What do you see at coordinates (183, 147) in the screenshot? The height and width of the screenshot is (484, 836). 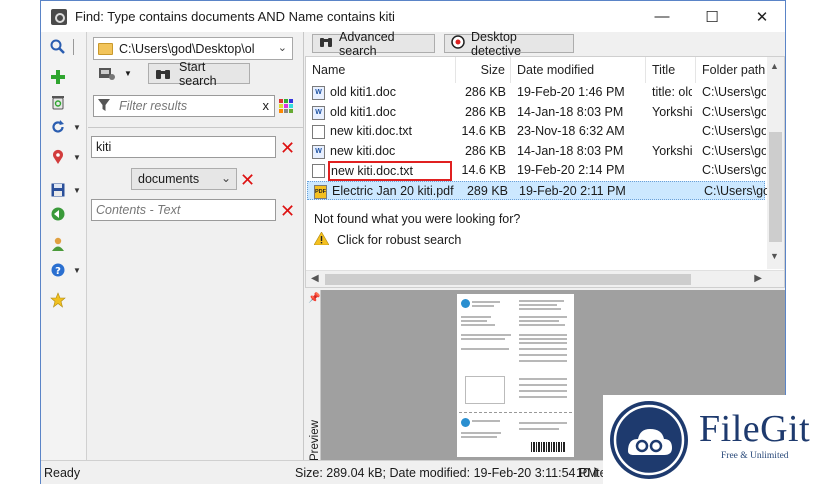 I see `name-input: kiti` at bounding box center [183, 147].